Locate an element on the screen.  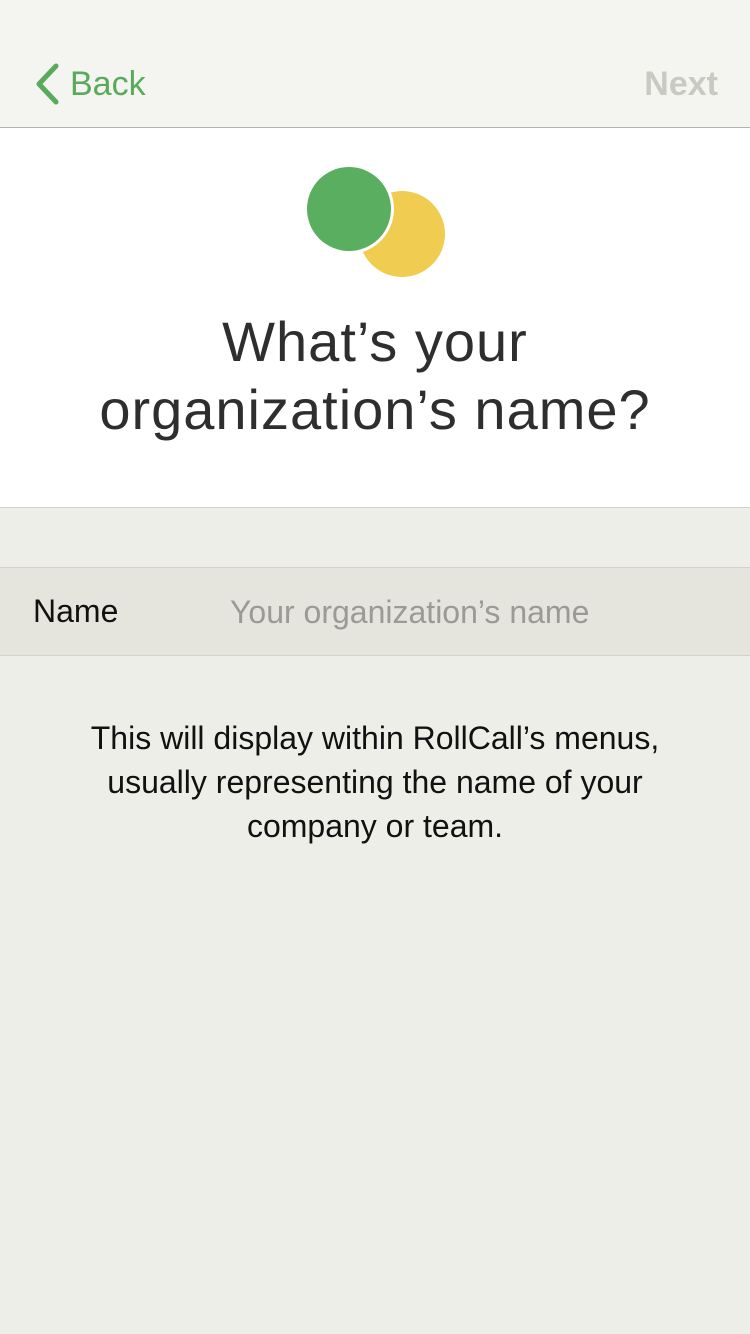
organization-name-input is located at coordinates (480, 612).